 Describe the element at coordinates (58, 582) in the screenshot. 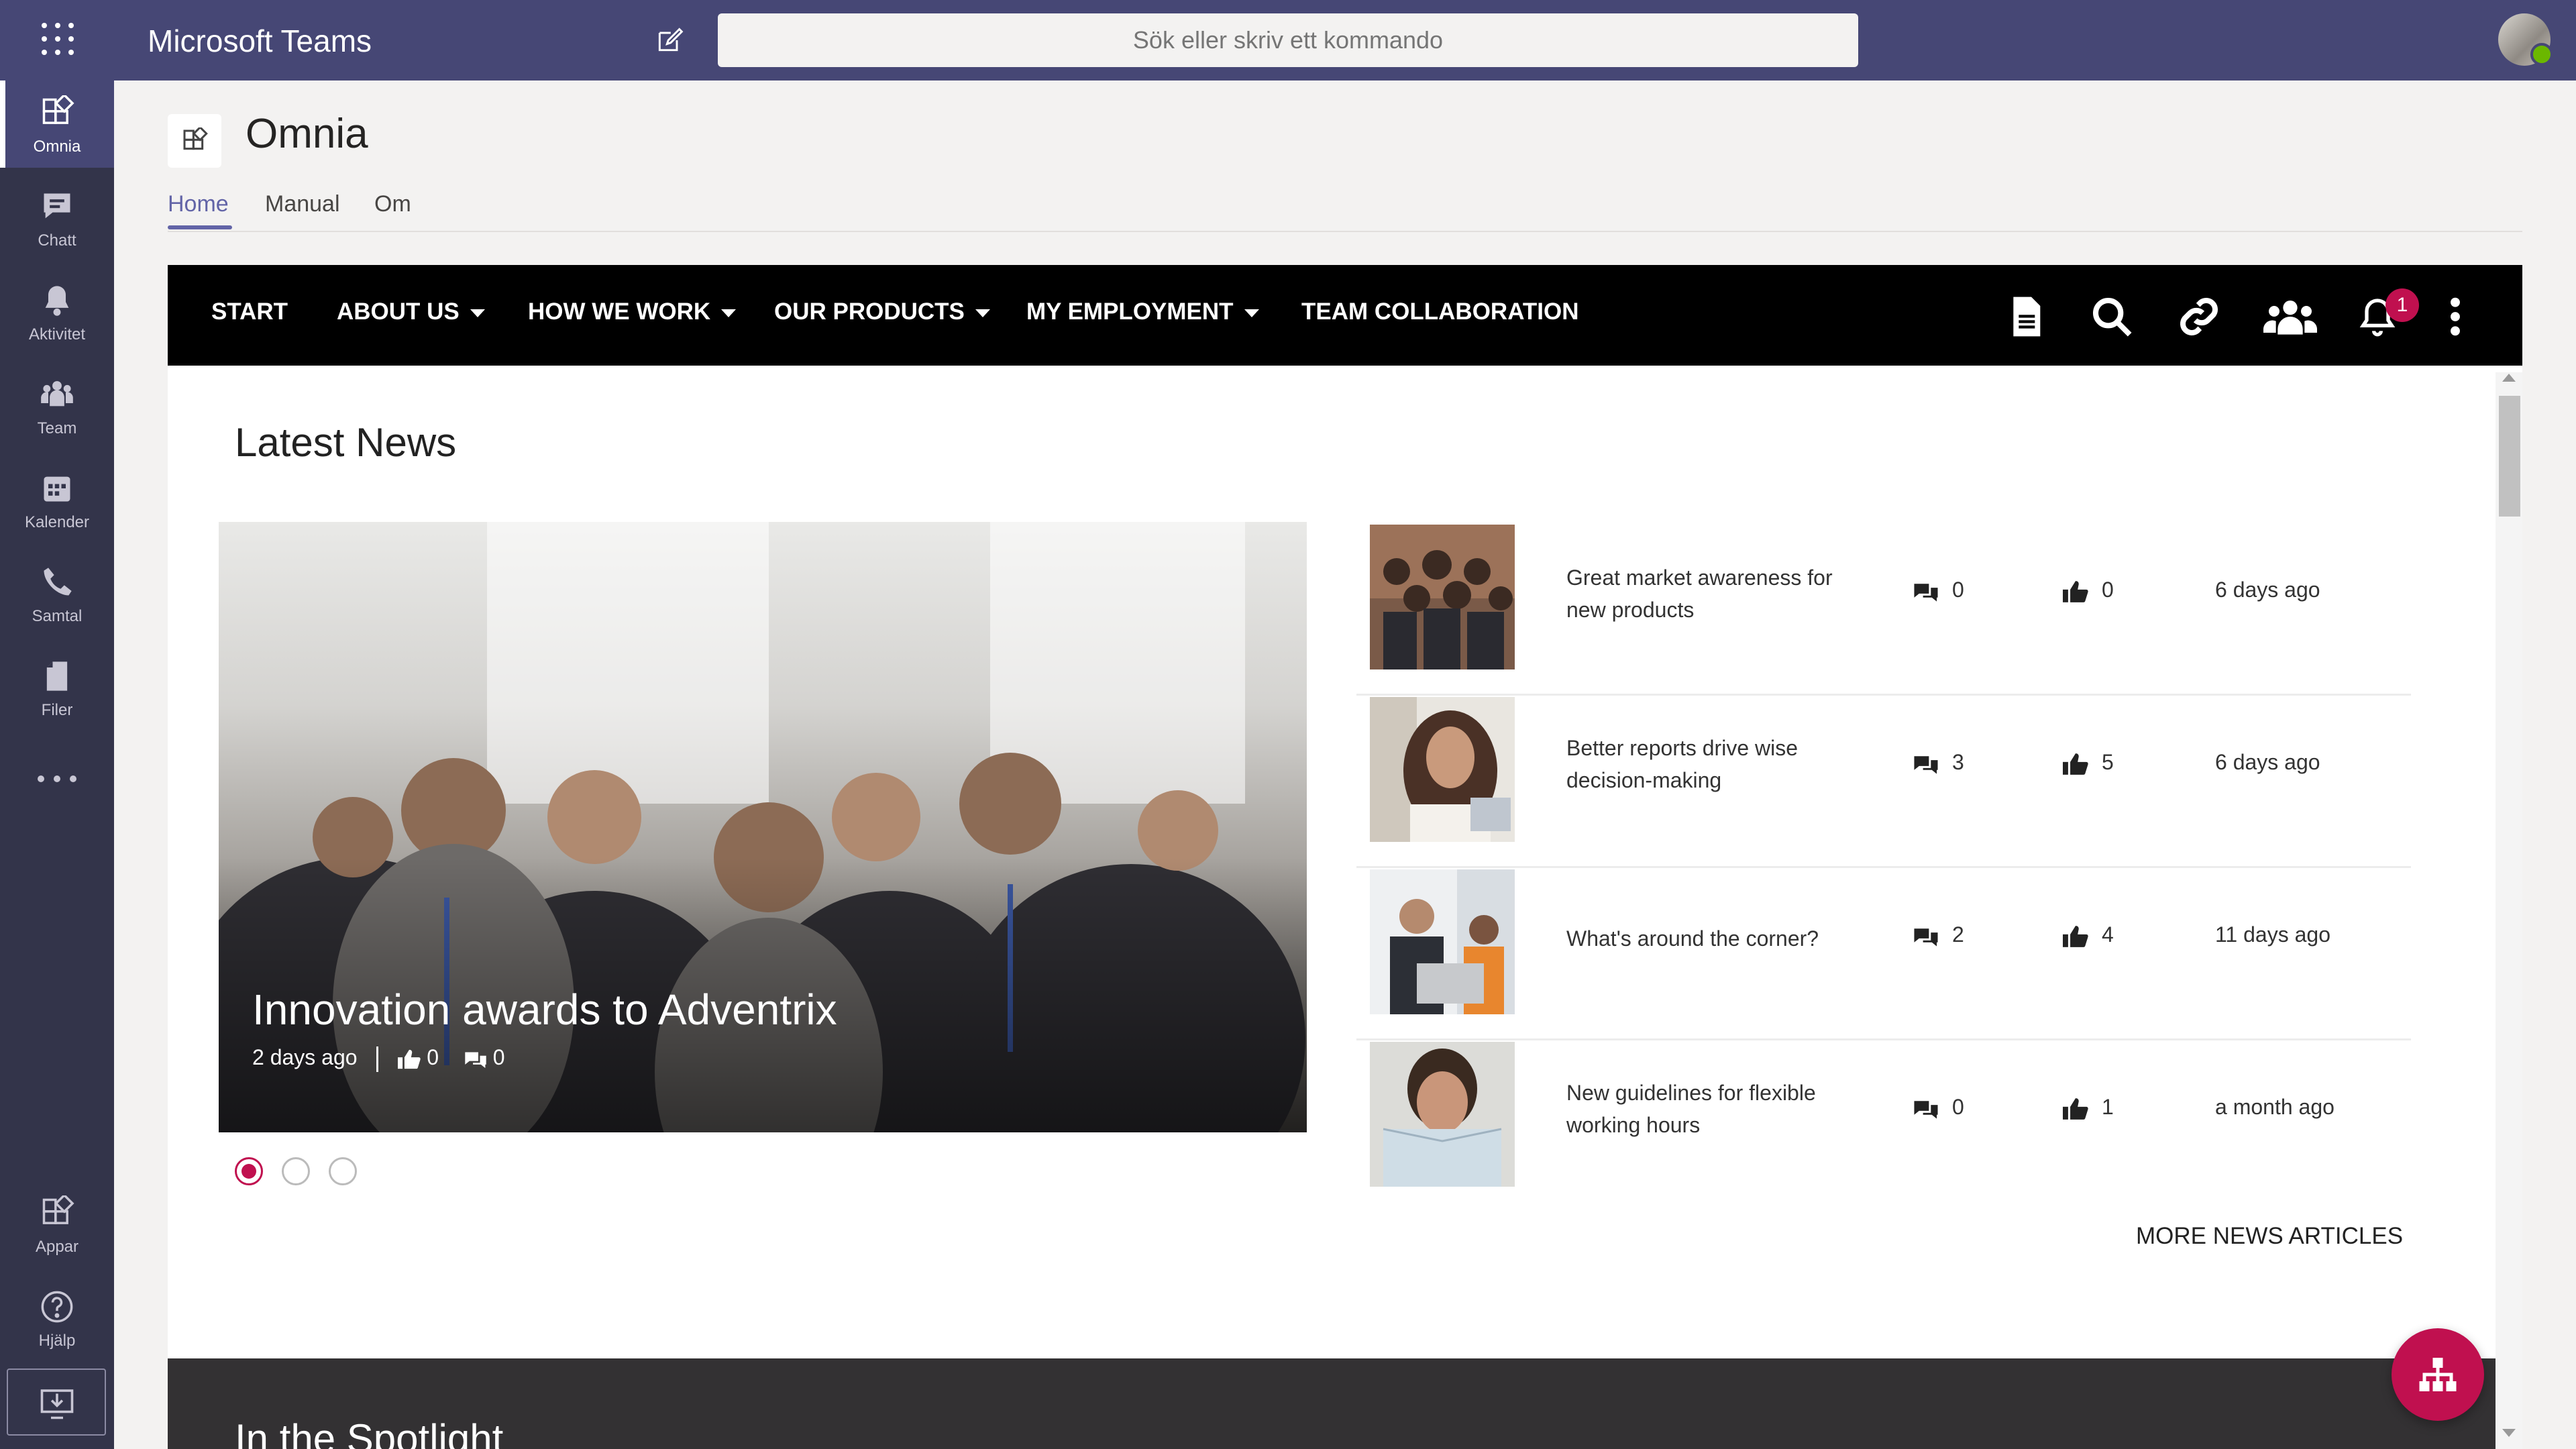

I see `phone-icon` at that location.